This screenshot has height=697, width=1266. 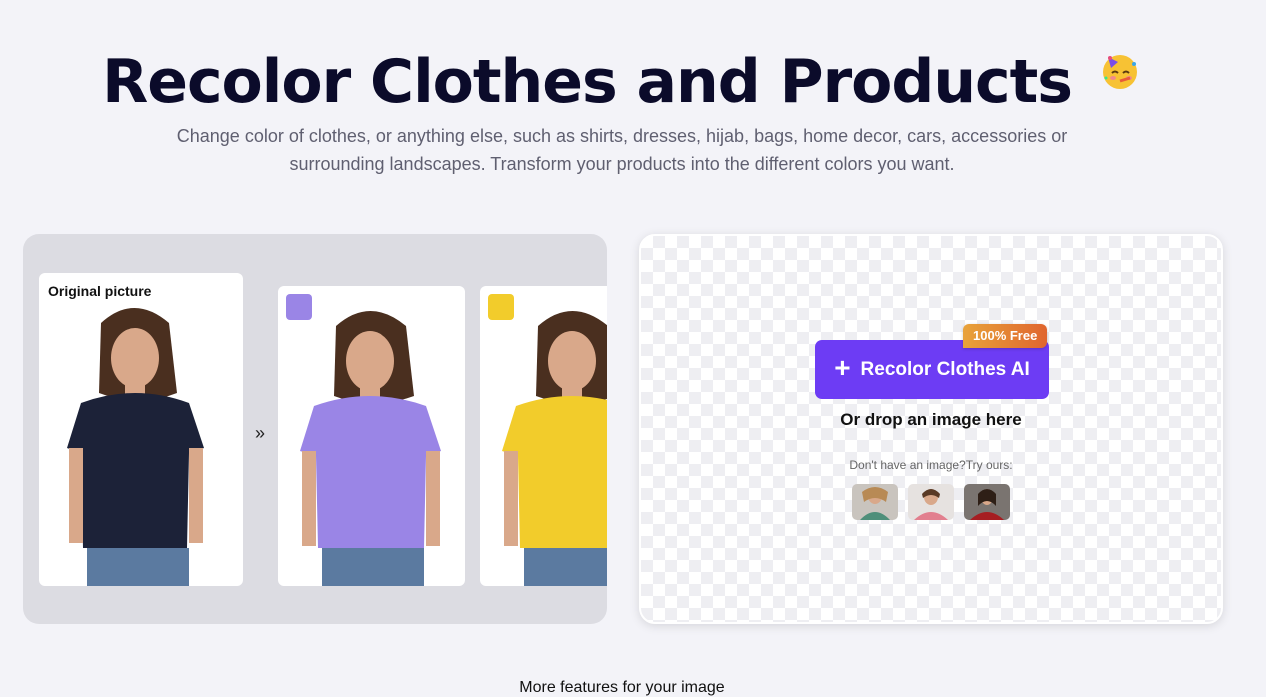 I want to click on purple-swatch, so click(x=299, y=307).